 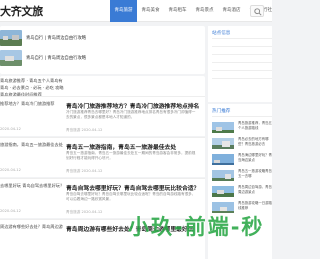 I want to click on article-title: 青岛自驾去哪里好玩？青岛自驾去哪里玩比较合适？, so click(x=132, y=187).